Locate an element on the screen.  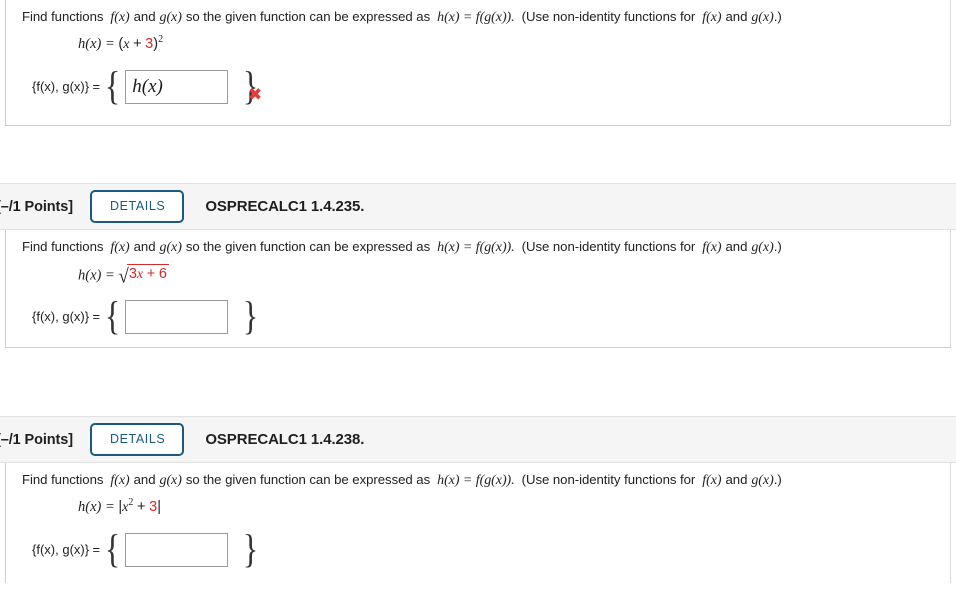
answer-equals-2: = is located at coordinates (96, 316).